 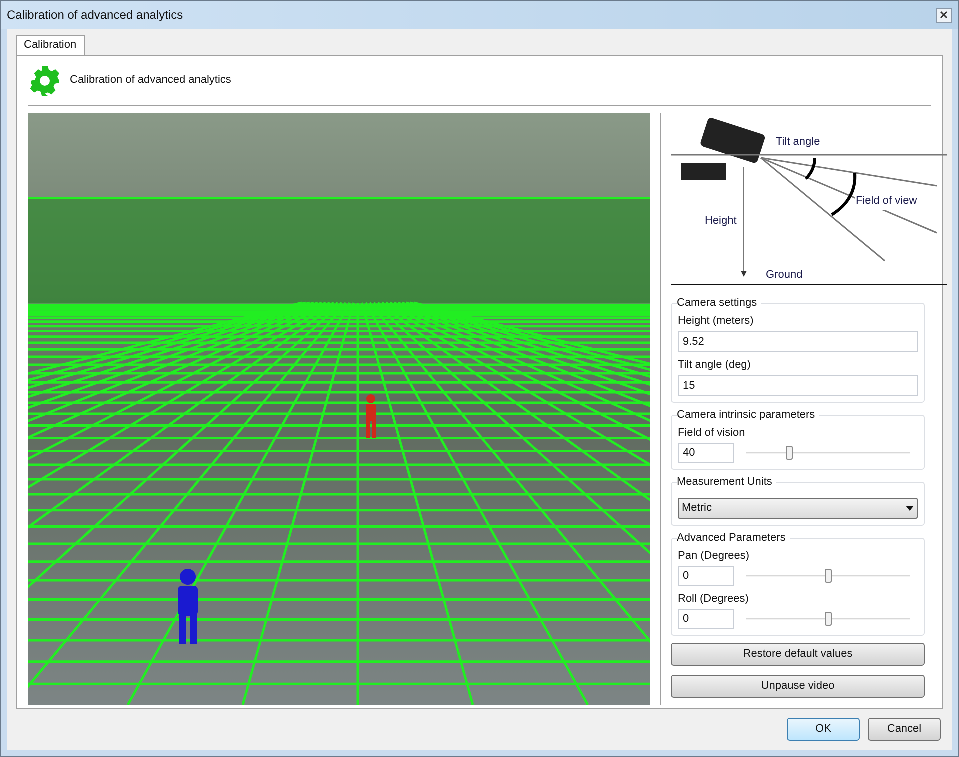 I want to click on diagram-label: Tilt angle, so click(x=798, y=142).